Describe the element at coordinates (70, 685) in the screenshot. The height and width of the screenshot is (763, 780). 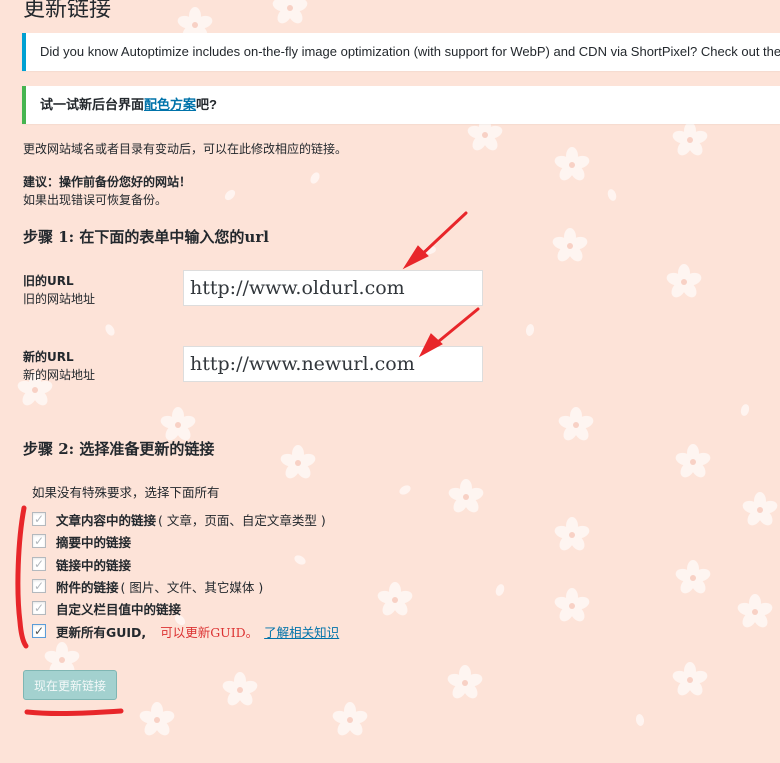
I see `update-links-button: 现在更新链接` at that location.